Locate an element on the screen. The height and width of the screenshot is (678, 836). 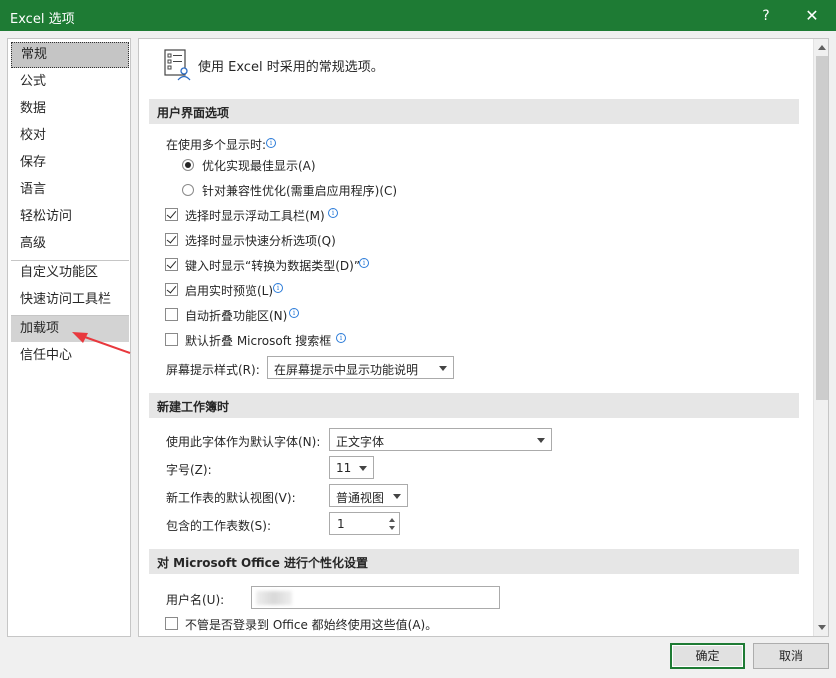
checkbox-collapse-search-label: 默认折叠 Microsoft 搜索框 is located at coordinates (258, 340).